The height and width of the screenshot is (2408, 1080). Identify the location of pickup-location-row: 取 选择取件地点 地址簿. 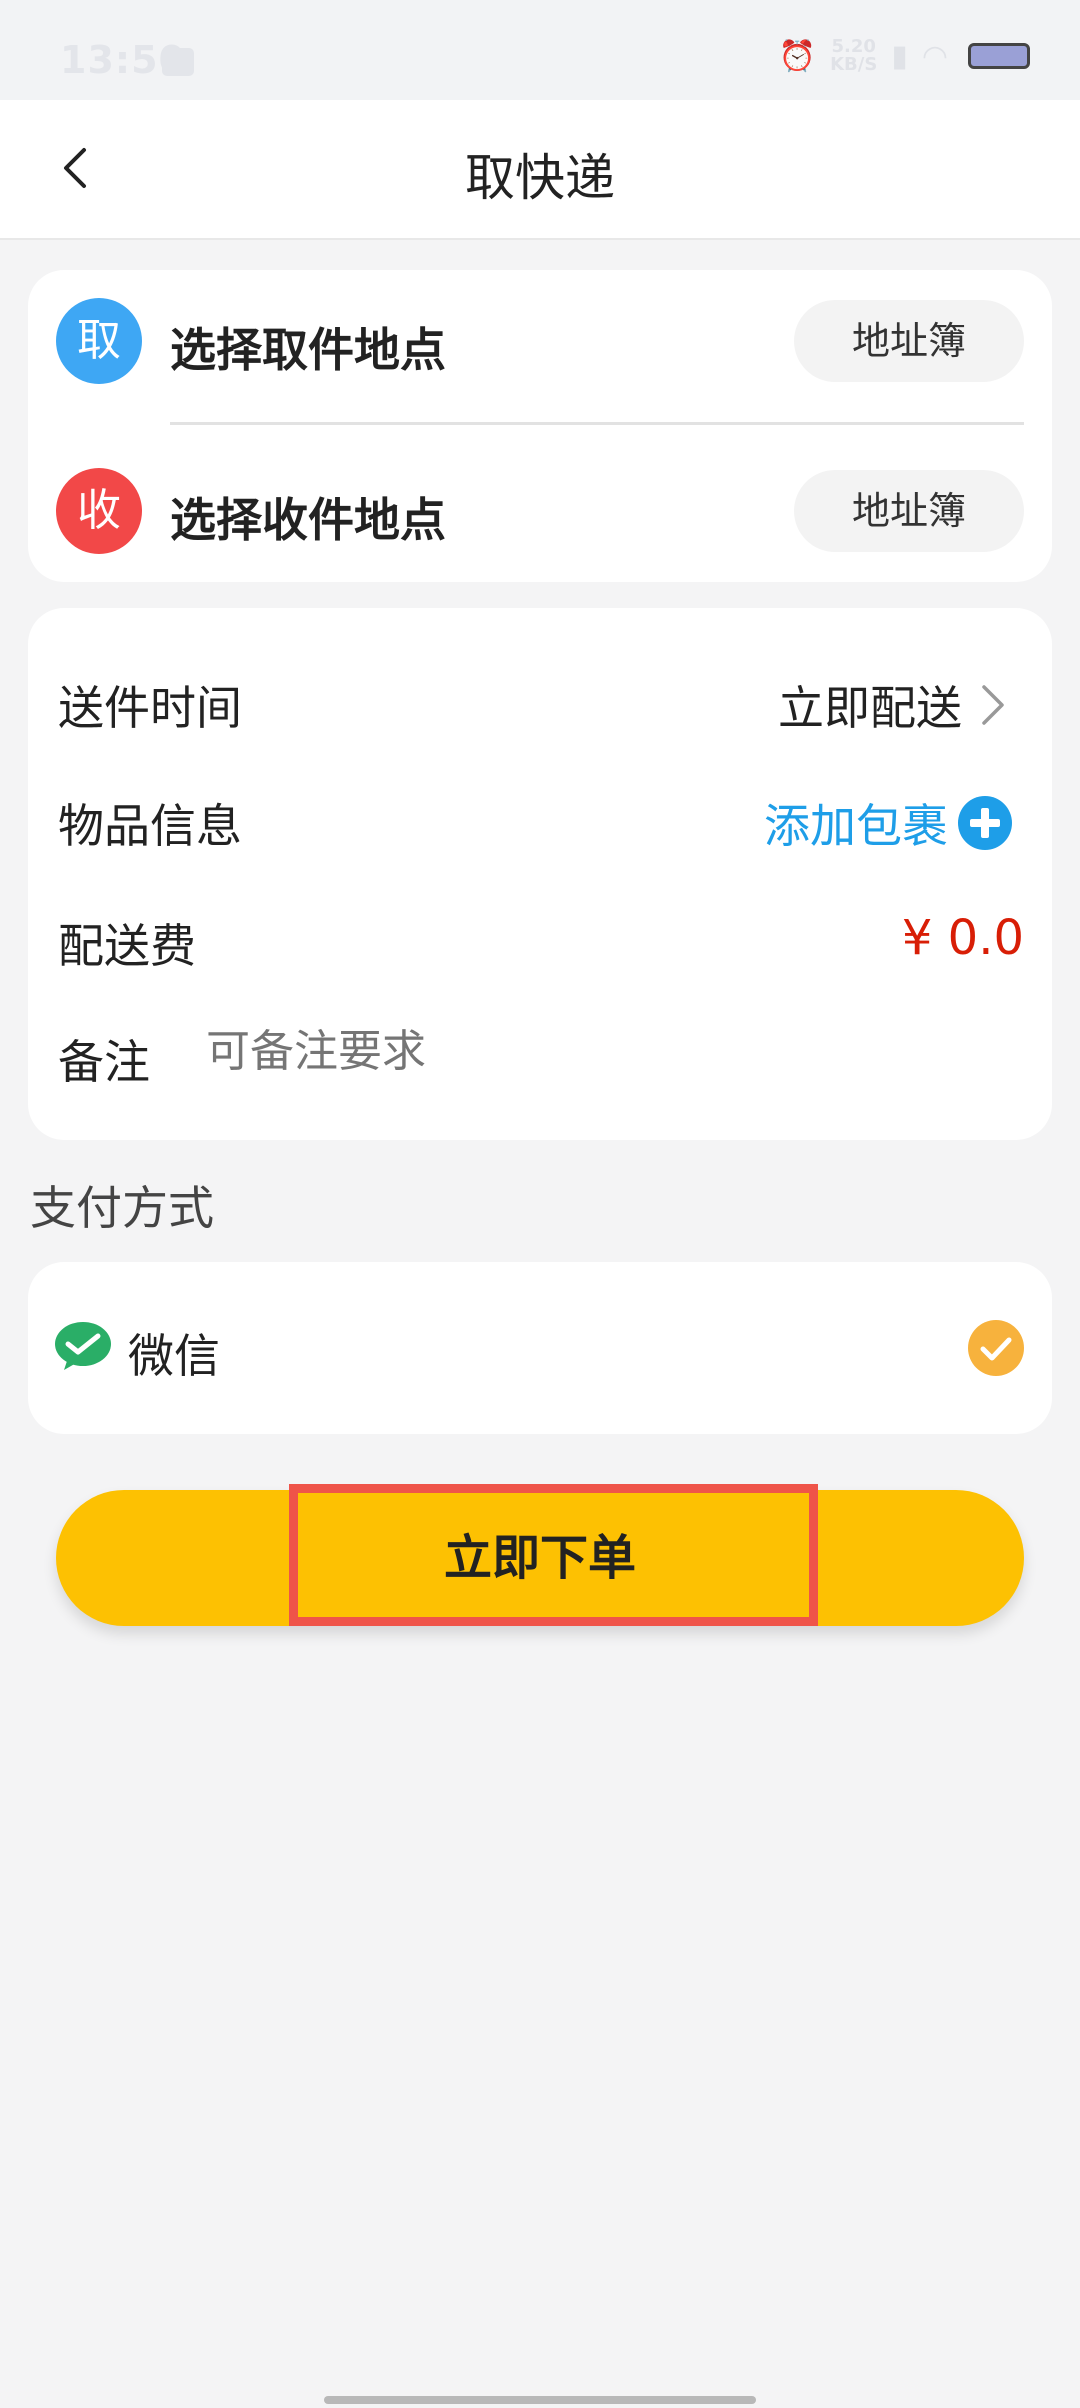
(540, 341).